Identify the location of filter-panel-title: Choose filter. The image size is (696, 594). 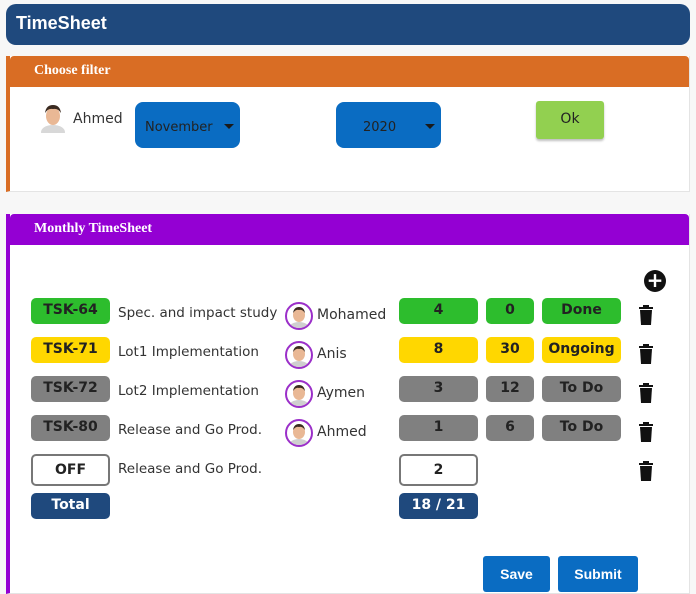
(72, 70).